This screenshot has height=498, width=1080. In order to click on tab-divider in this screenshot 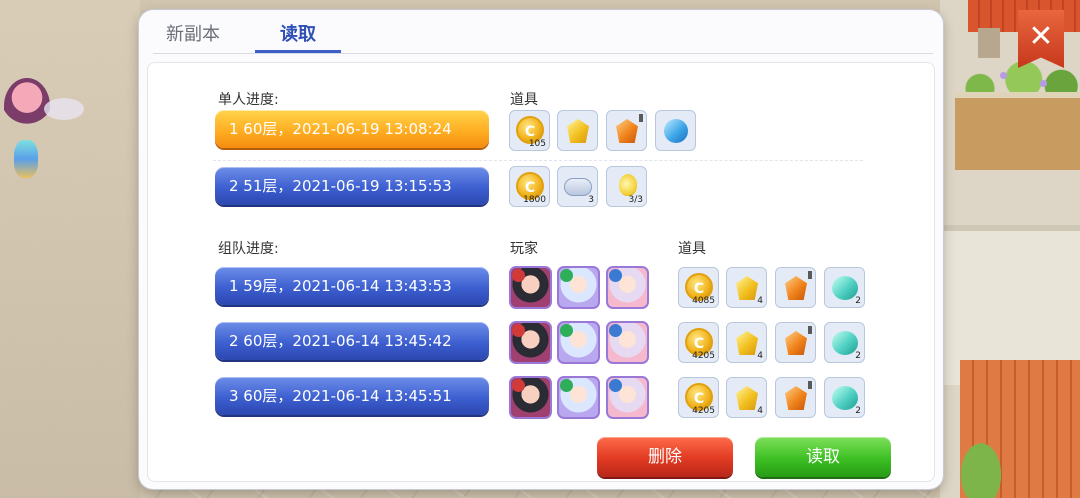, I will do `click(543, 53)`.